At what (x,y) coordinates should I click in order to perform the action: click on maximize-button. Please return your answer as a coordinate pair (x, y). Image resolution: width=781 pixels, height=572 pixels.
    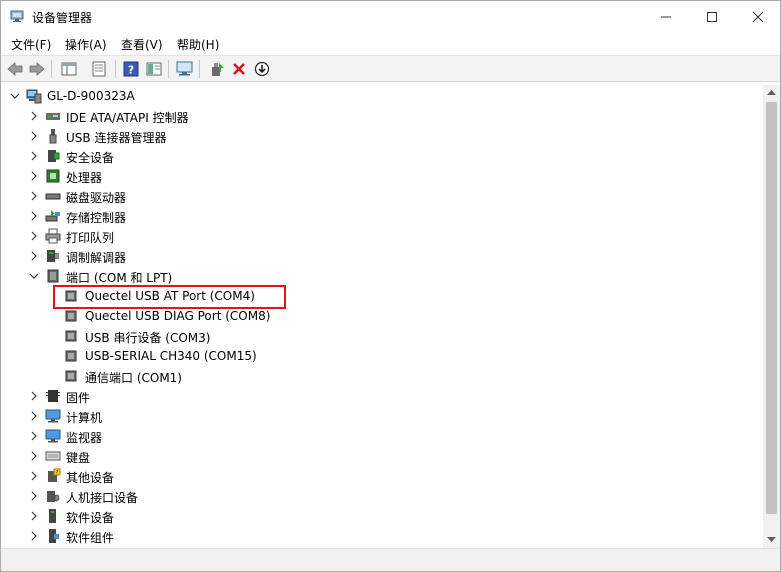
    Looking at the image, I should click on (712, 16).